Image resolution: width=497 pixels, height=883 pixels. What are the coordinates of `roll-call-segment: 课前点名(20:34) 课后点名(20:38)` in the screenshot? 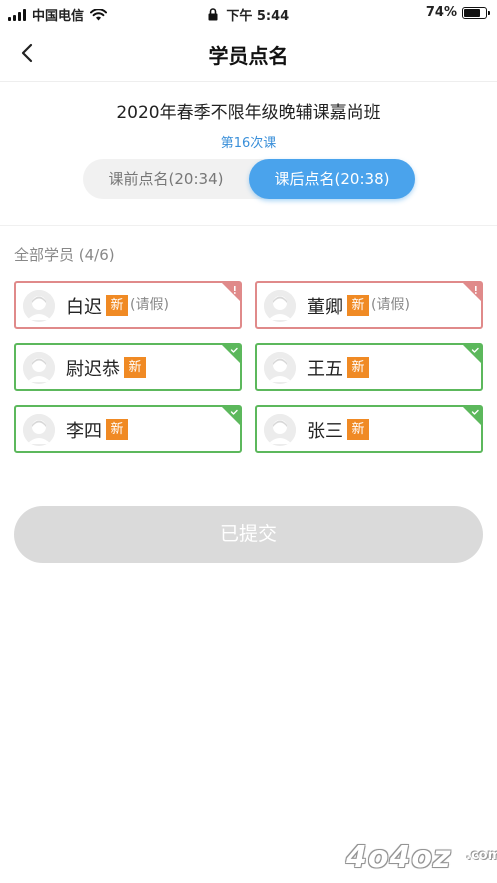 It's located at (249, 179).